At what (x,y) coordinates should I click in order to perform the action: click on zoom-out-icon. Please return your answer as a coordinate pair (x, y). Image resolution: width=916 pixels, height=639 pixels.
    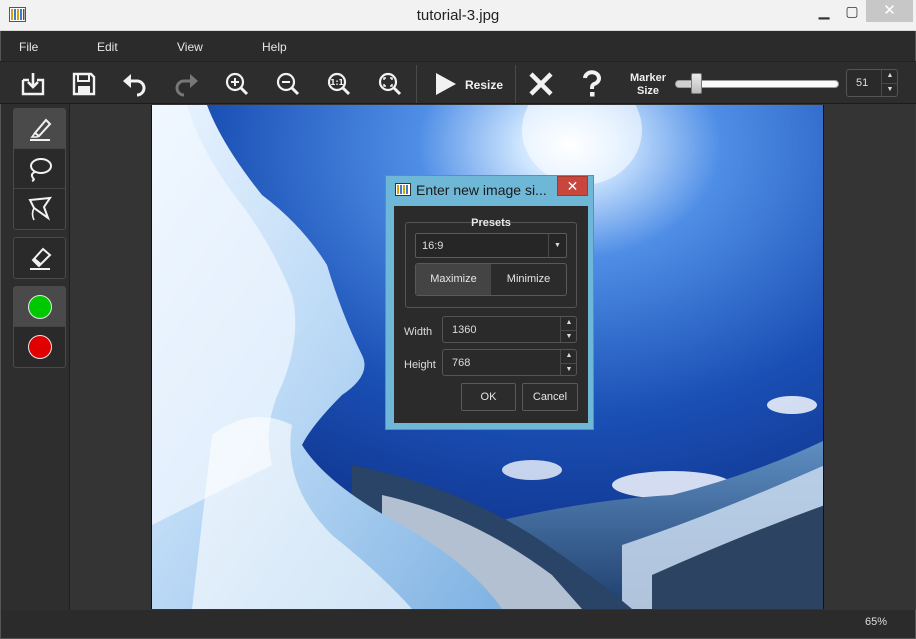
    Looking at the image, I should click on (288, 84).